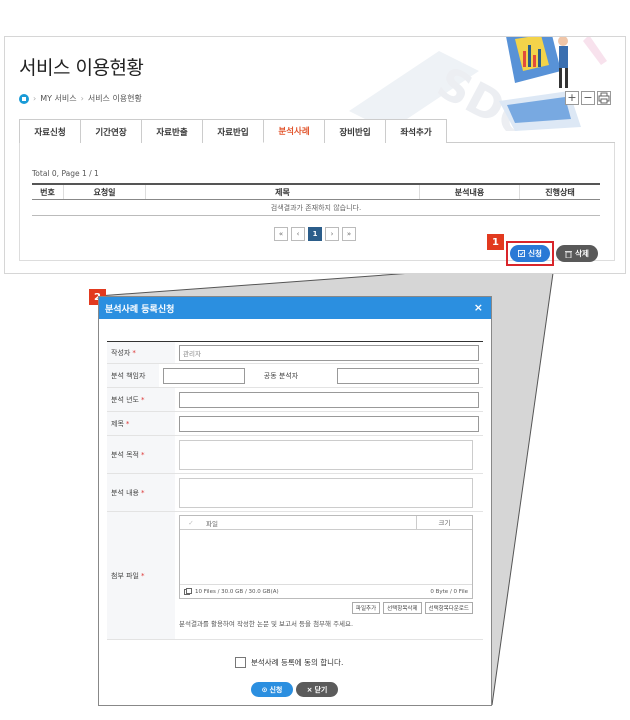 This screenshot has width=630, height=720. Describe the element at coordinates (326, 608) in the screenshot. I see `file-actions: 파일추가 선택항목삭제 선택항목다운로드` at that location.